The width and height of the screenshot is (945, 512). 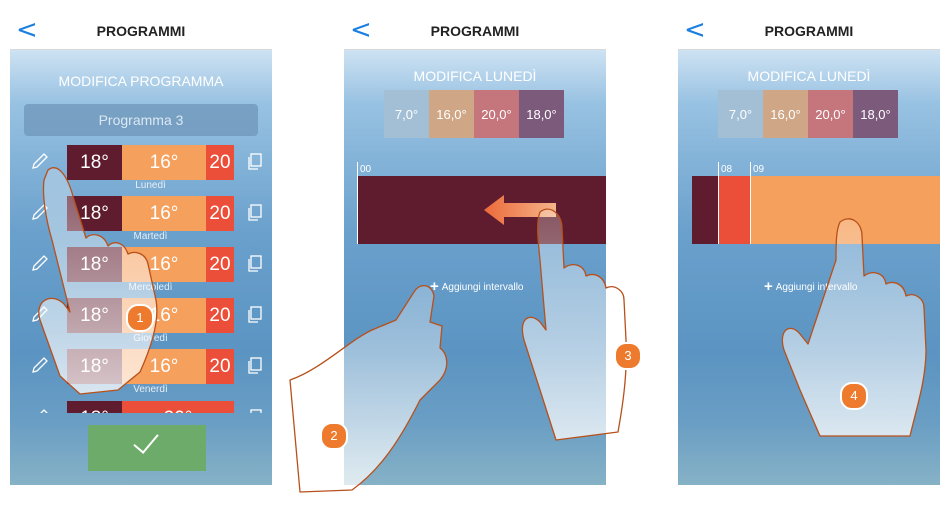 I want to click on day-row-partial: 18° 20°, so click(x=141, y=407).